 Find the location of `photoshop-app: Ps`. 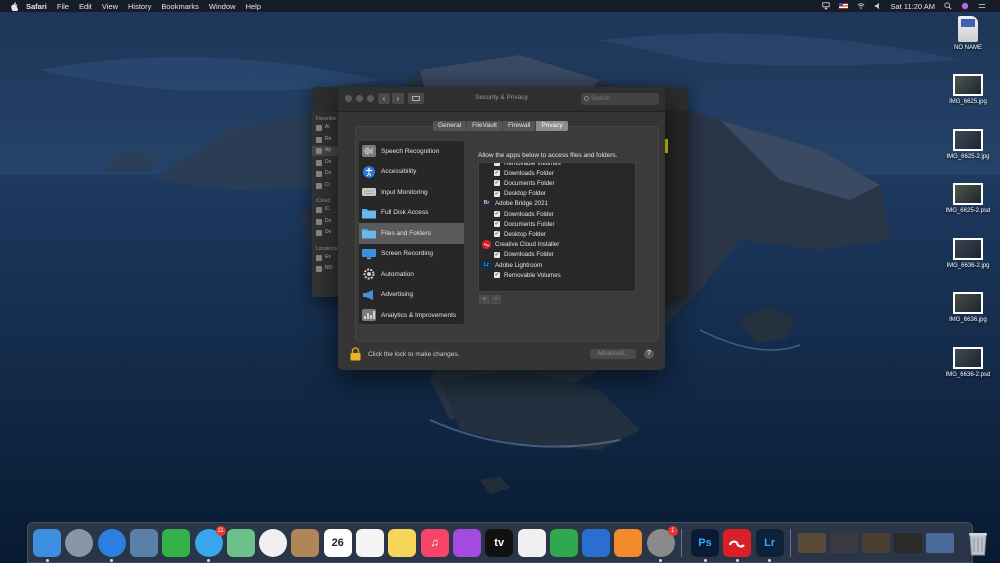

photoshop-app: Ps is located at coordinates (705, 543).